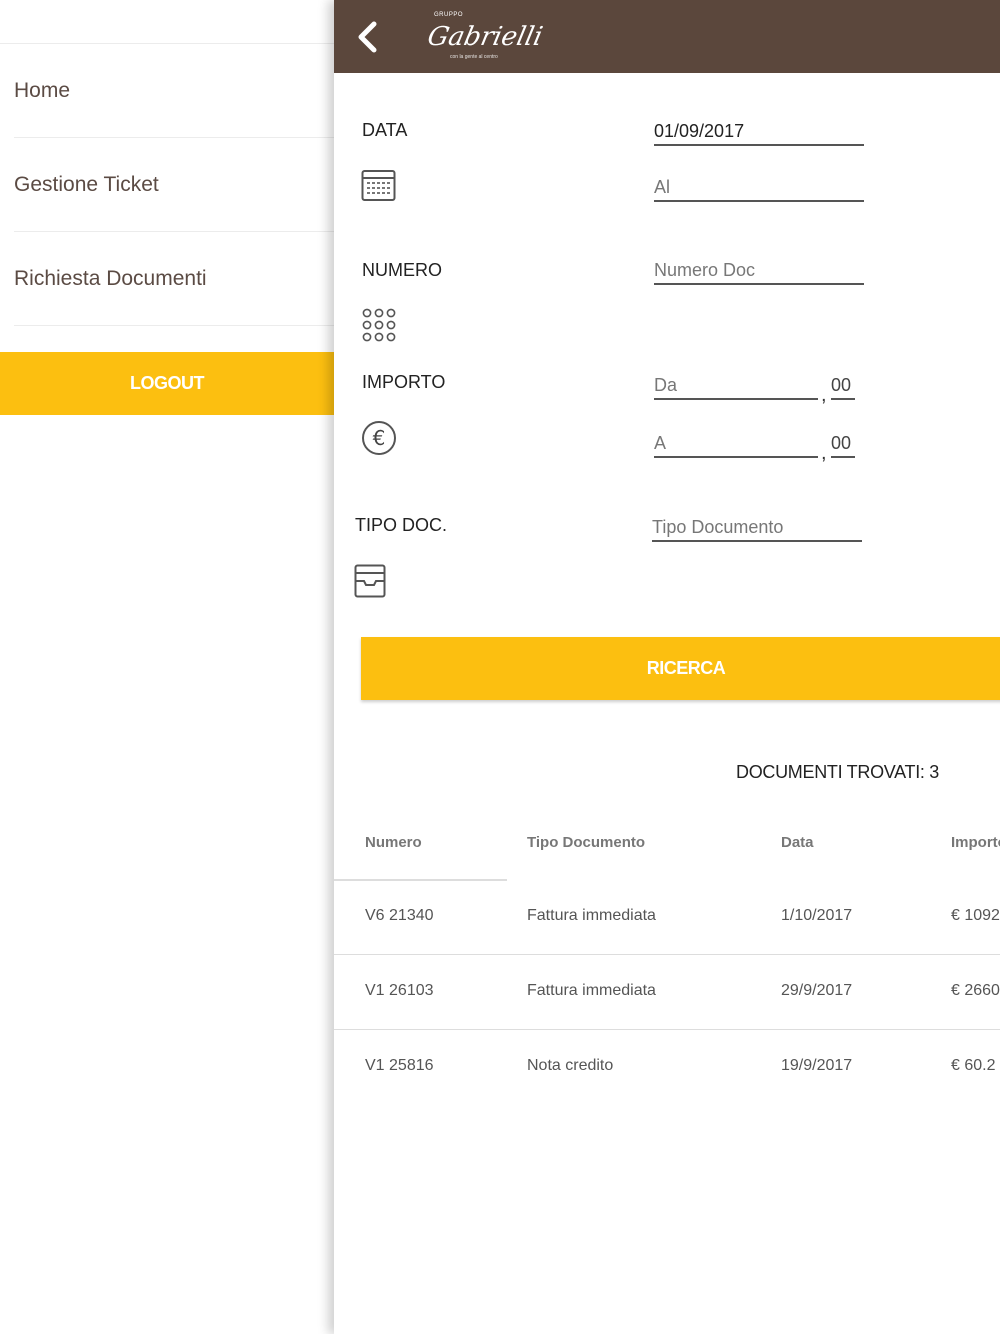 The width and height of the screenshot is (1000, 1334). What do you see at coordinates (174, 185) in the screenshot?
I see `sidebar-item-gestione-ticket: Gestione Ticket` at bounding box center [174, 185].